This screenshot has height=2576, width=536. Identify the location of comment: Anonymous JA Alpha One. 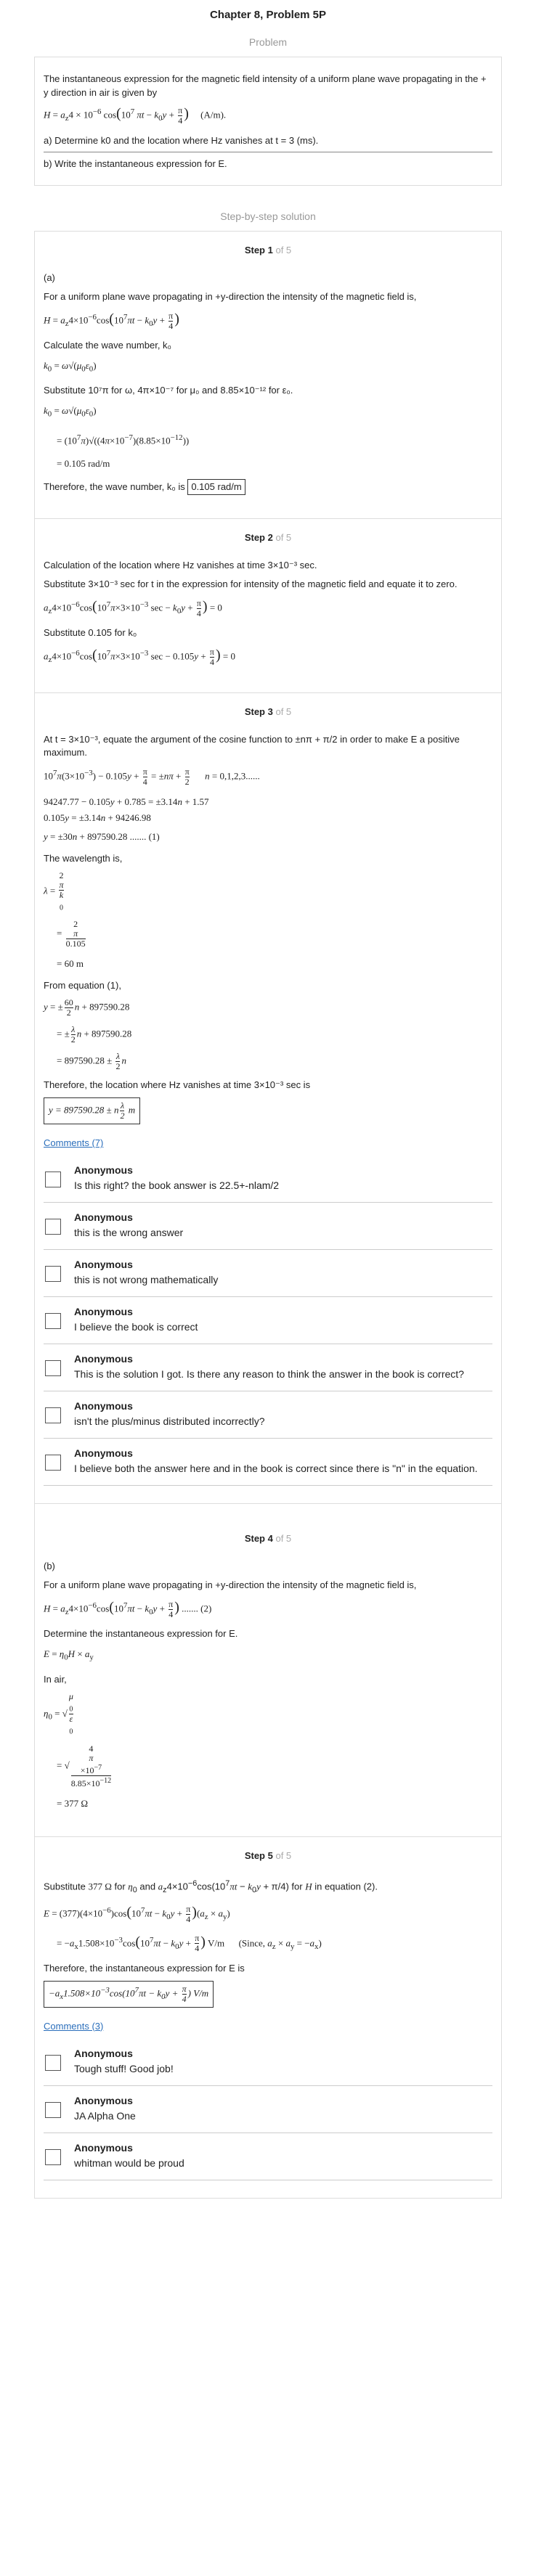
(268, 2110).